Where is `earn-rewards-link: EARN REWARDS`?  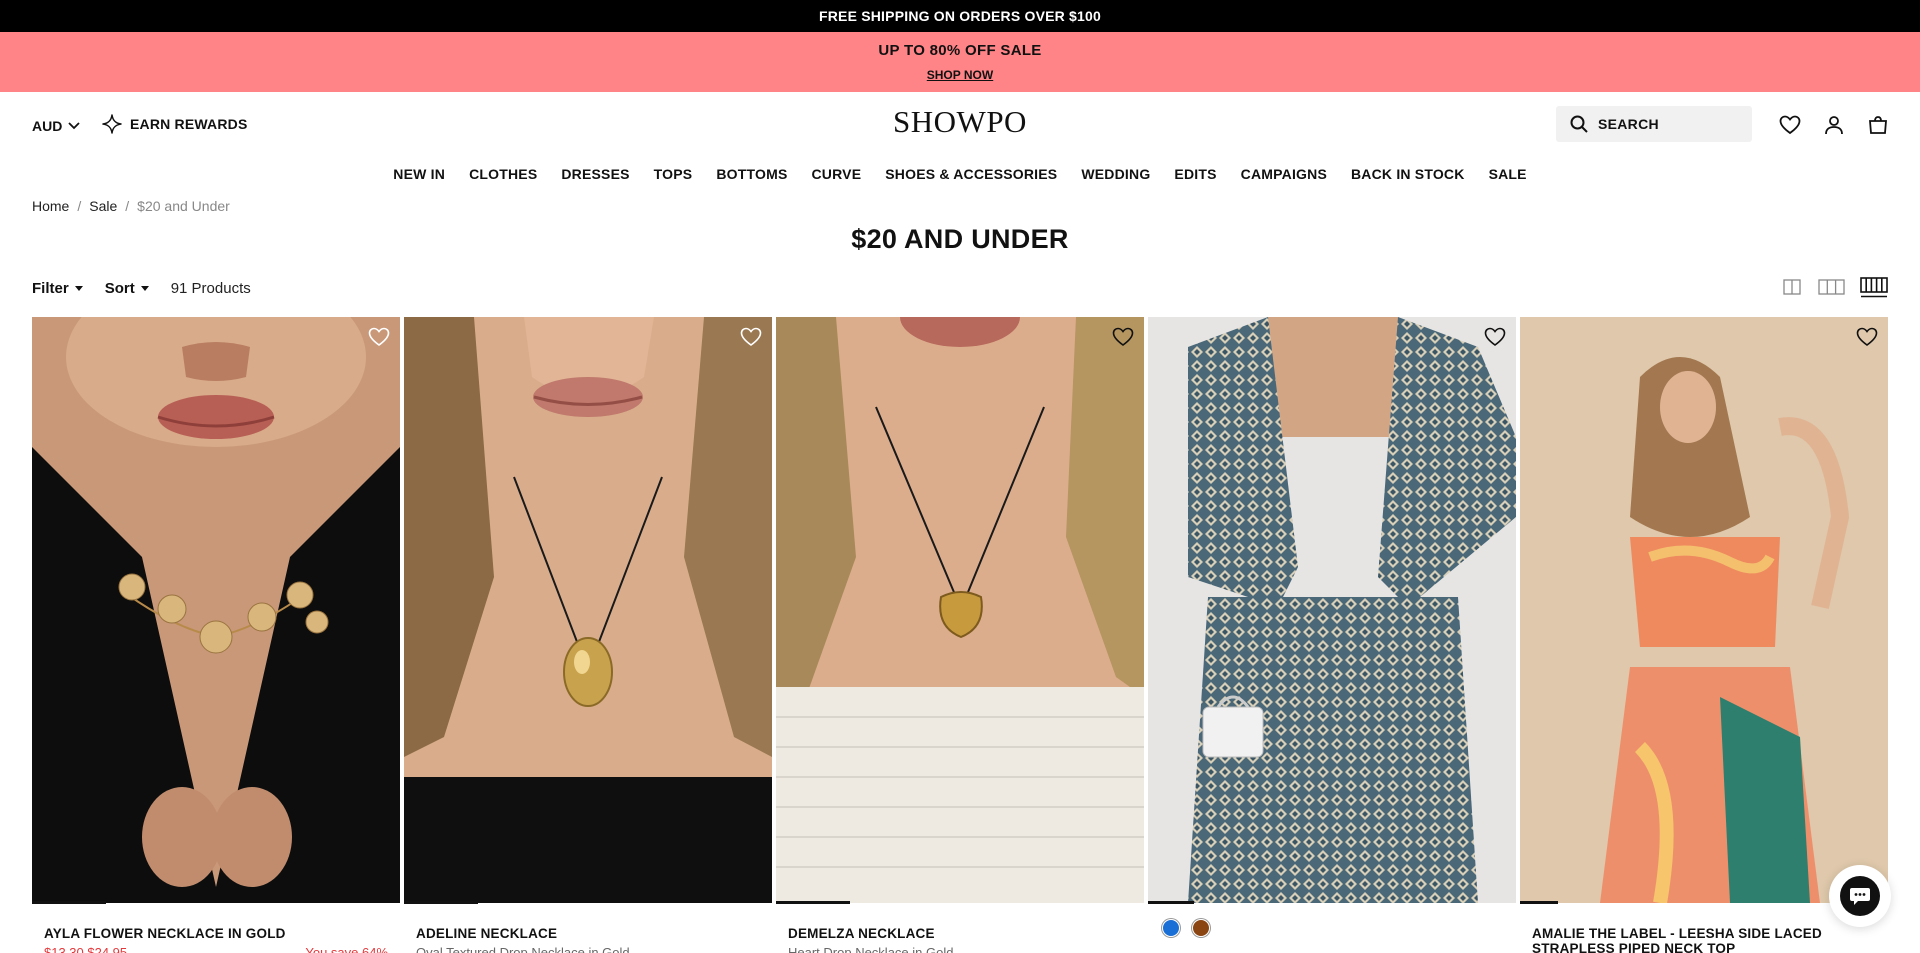
earn-rewards-link: EARN REWARDS is located at coordinates (175, 124).